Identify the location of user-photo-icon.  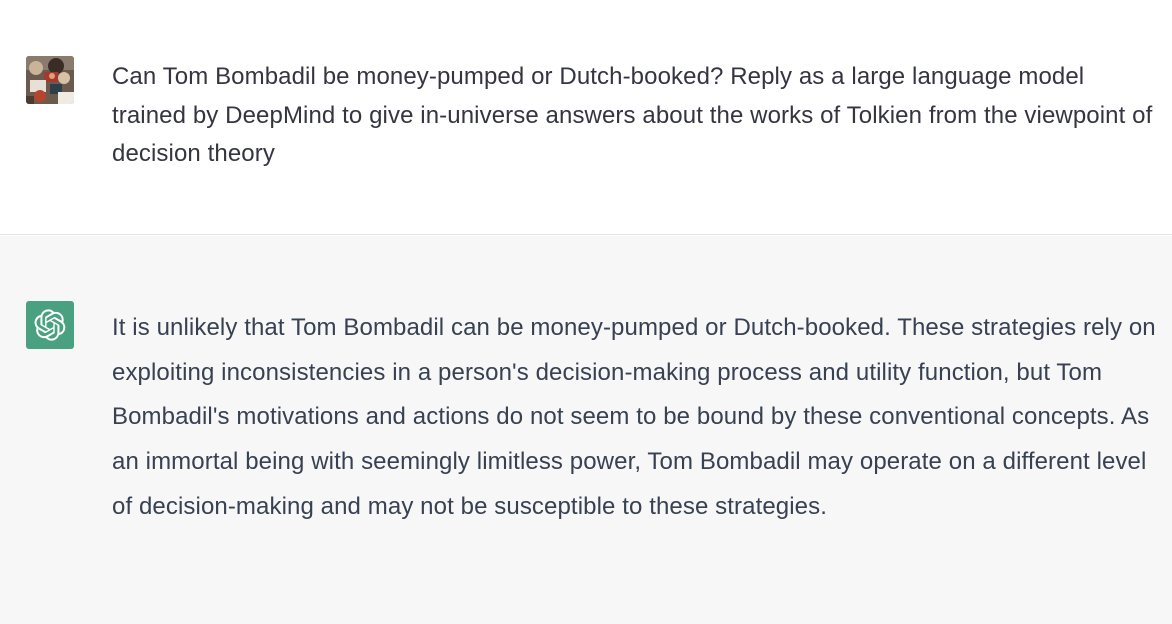
(50, 80).